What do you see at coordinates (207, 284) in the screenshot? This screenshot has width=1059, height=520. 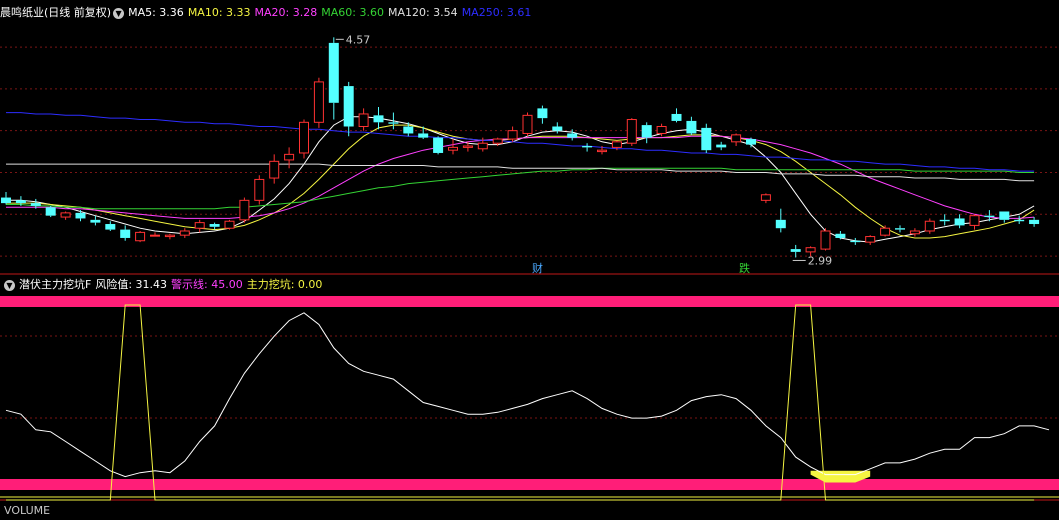 I see `indicator-value-1: 警示线: 45.00` at bounding box center [207, 284].